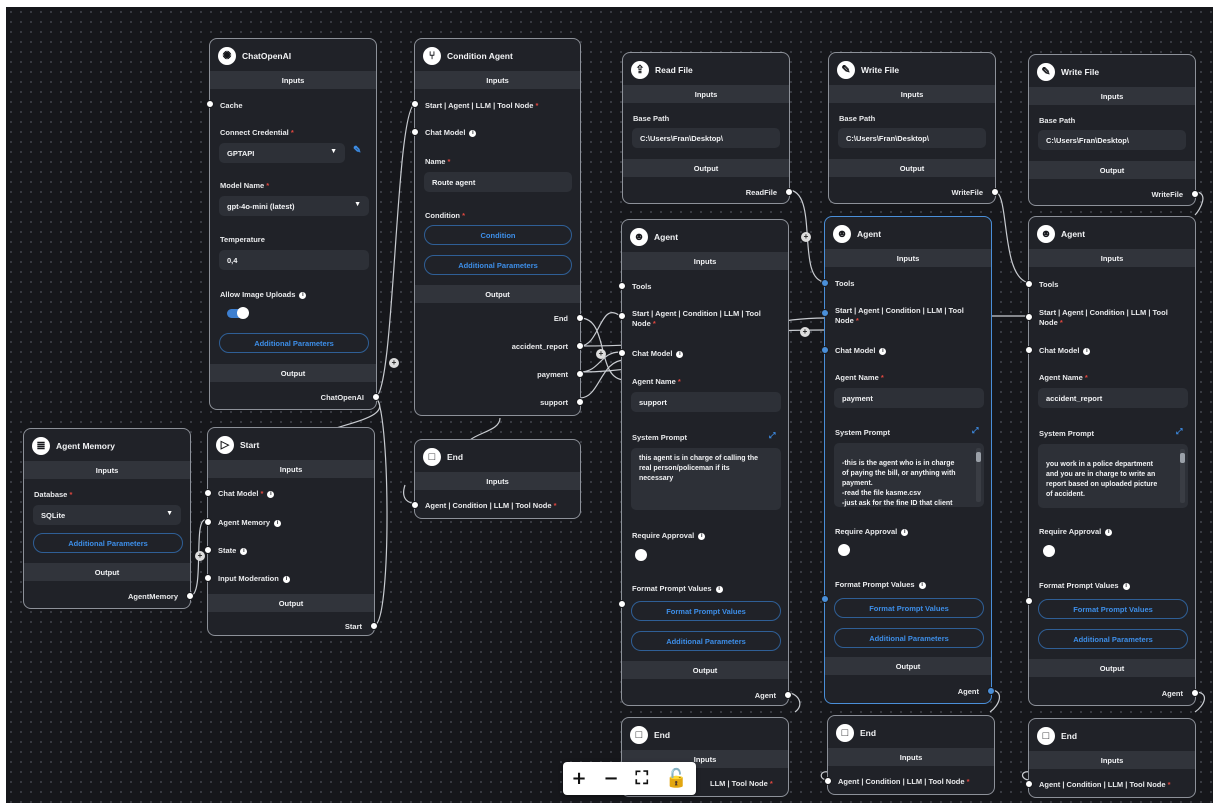 This screenshot has height=803, width=1213. What do you see at coordinates (789, 192) in the screenshot?
I see `read-file-output-handle` at bounding box center [789, 192].